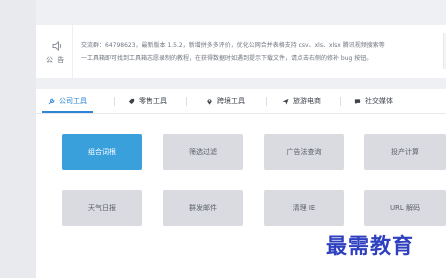 Image resolution: width=446 pixels, height=278 pixels. I want to click on paper-plane-icon, so click(285, 101).